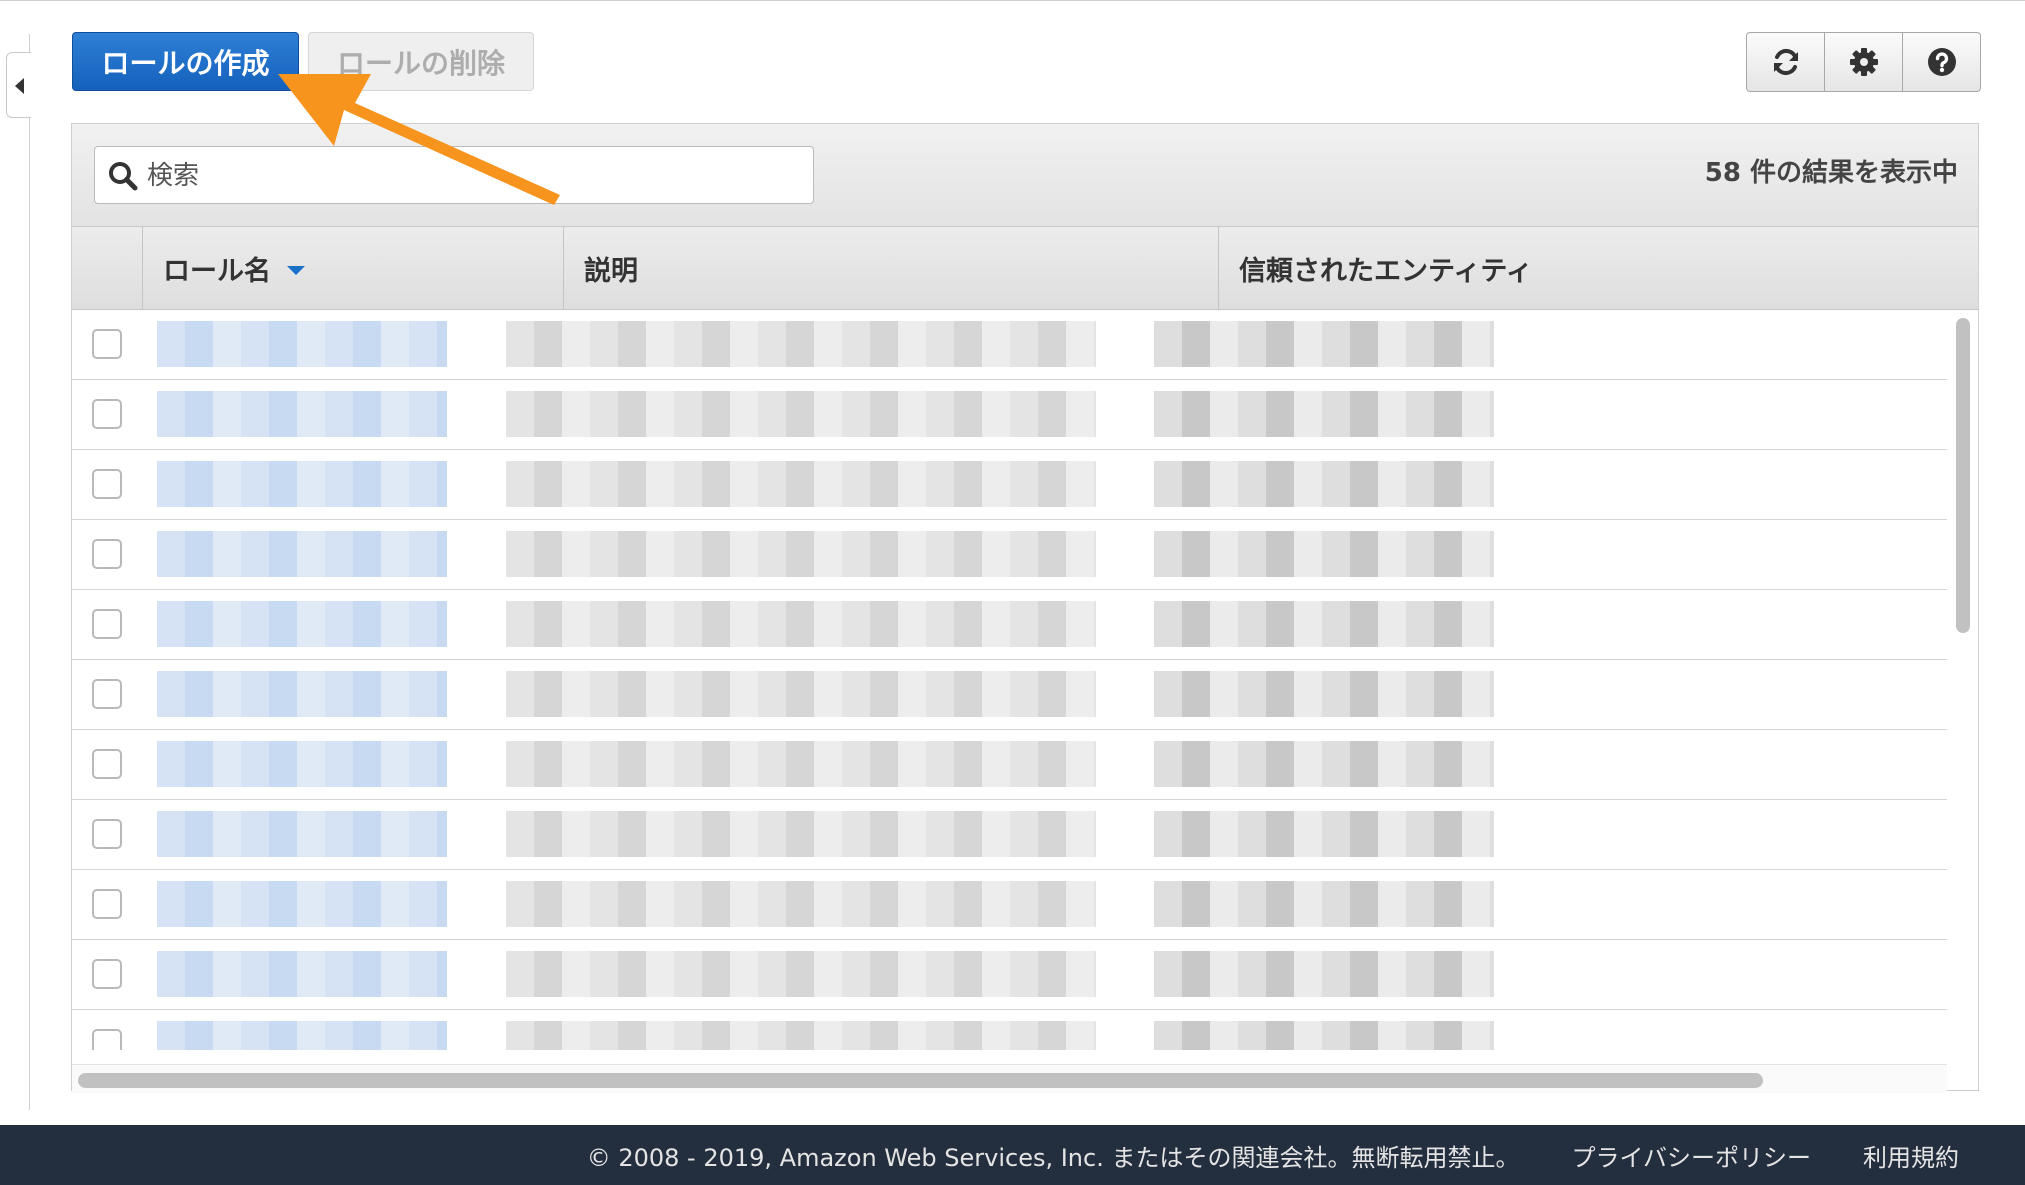 This screenshot has width=2025, height=1185. What do you see at coordinates (467, 176) in the screenshot?
I see `search-input` at bounding box center [467, 176].